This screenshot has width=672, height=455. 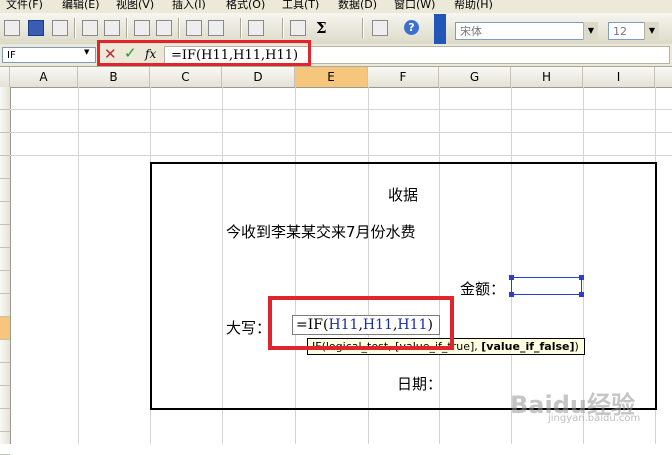 What do you see at coordinates (186, 77) in the screenshot?
I see `column-header: C` at bounding box center [186, 77].